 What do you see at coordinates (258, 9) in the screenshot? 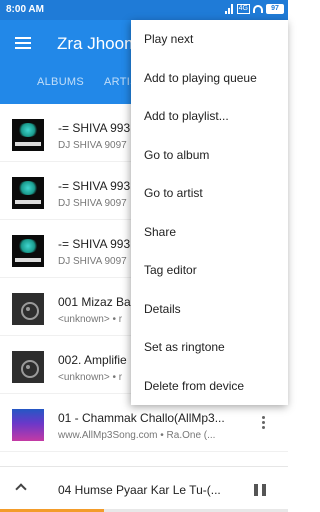
I see `wifi-icon` at bounding box center [258, 9].